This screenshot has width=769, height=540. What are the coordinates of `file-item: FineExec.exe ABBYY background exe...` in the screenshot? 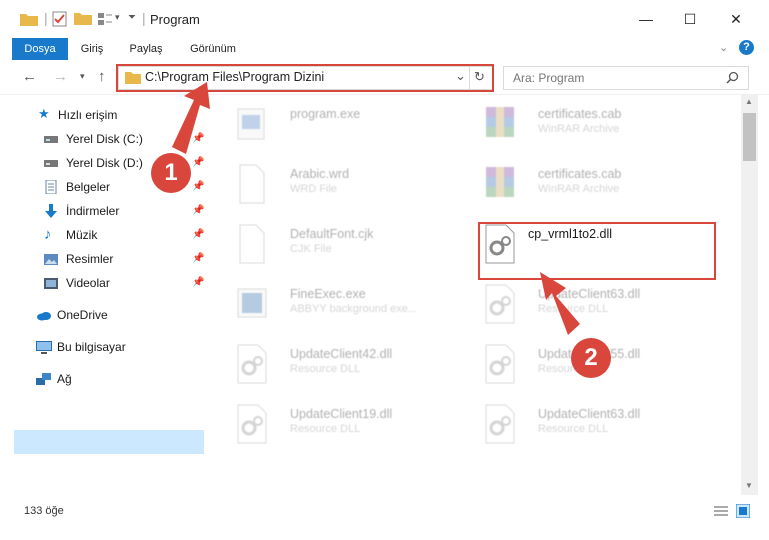 It's located at (341, 306).